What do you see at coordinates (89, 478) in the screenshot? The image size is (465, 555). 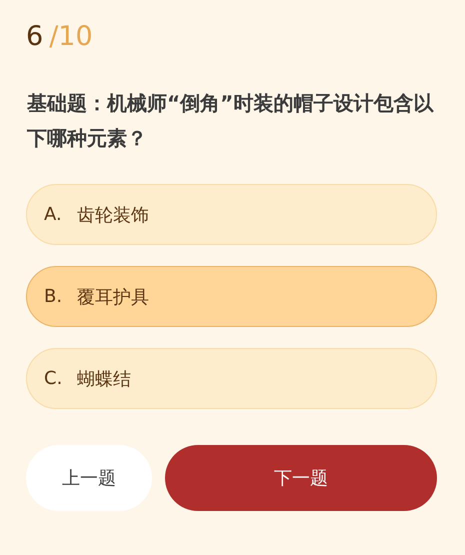 I see `previous-button: 上一题` at bounding box center [89, 478].